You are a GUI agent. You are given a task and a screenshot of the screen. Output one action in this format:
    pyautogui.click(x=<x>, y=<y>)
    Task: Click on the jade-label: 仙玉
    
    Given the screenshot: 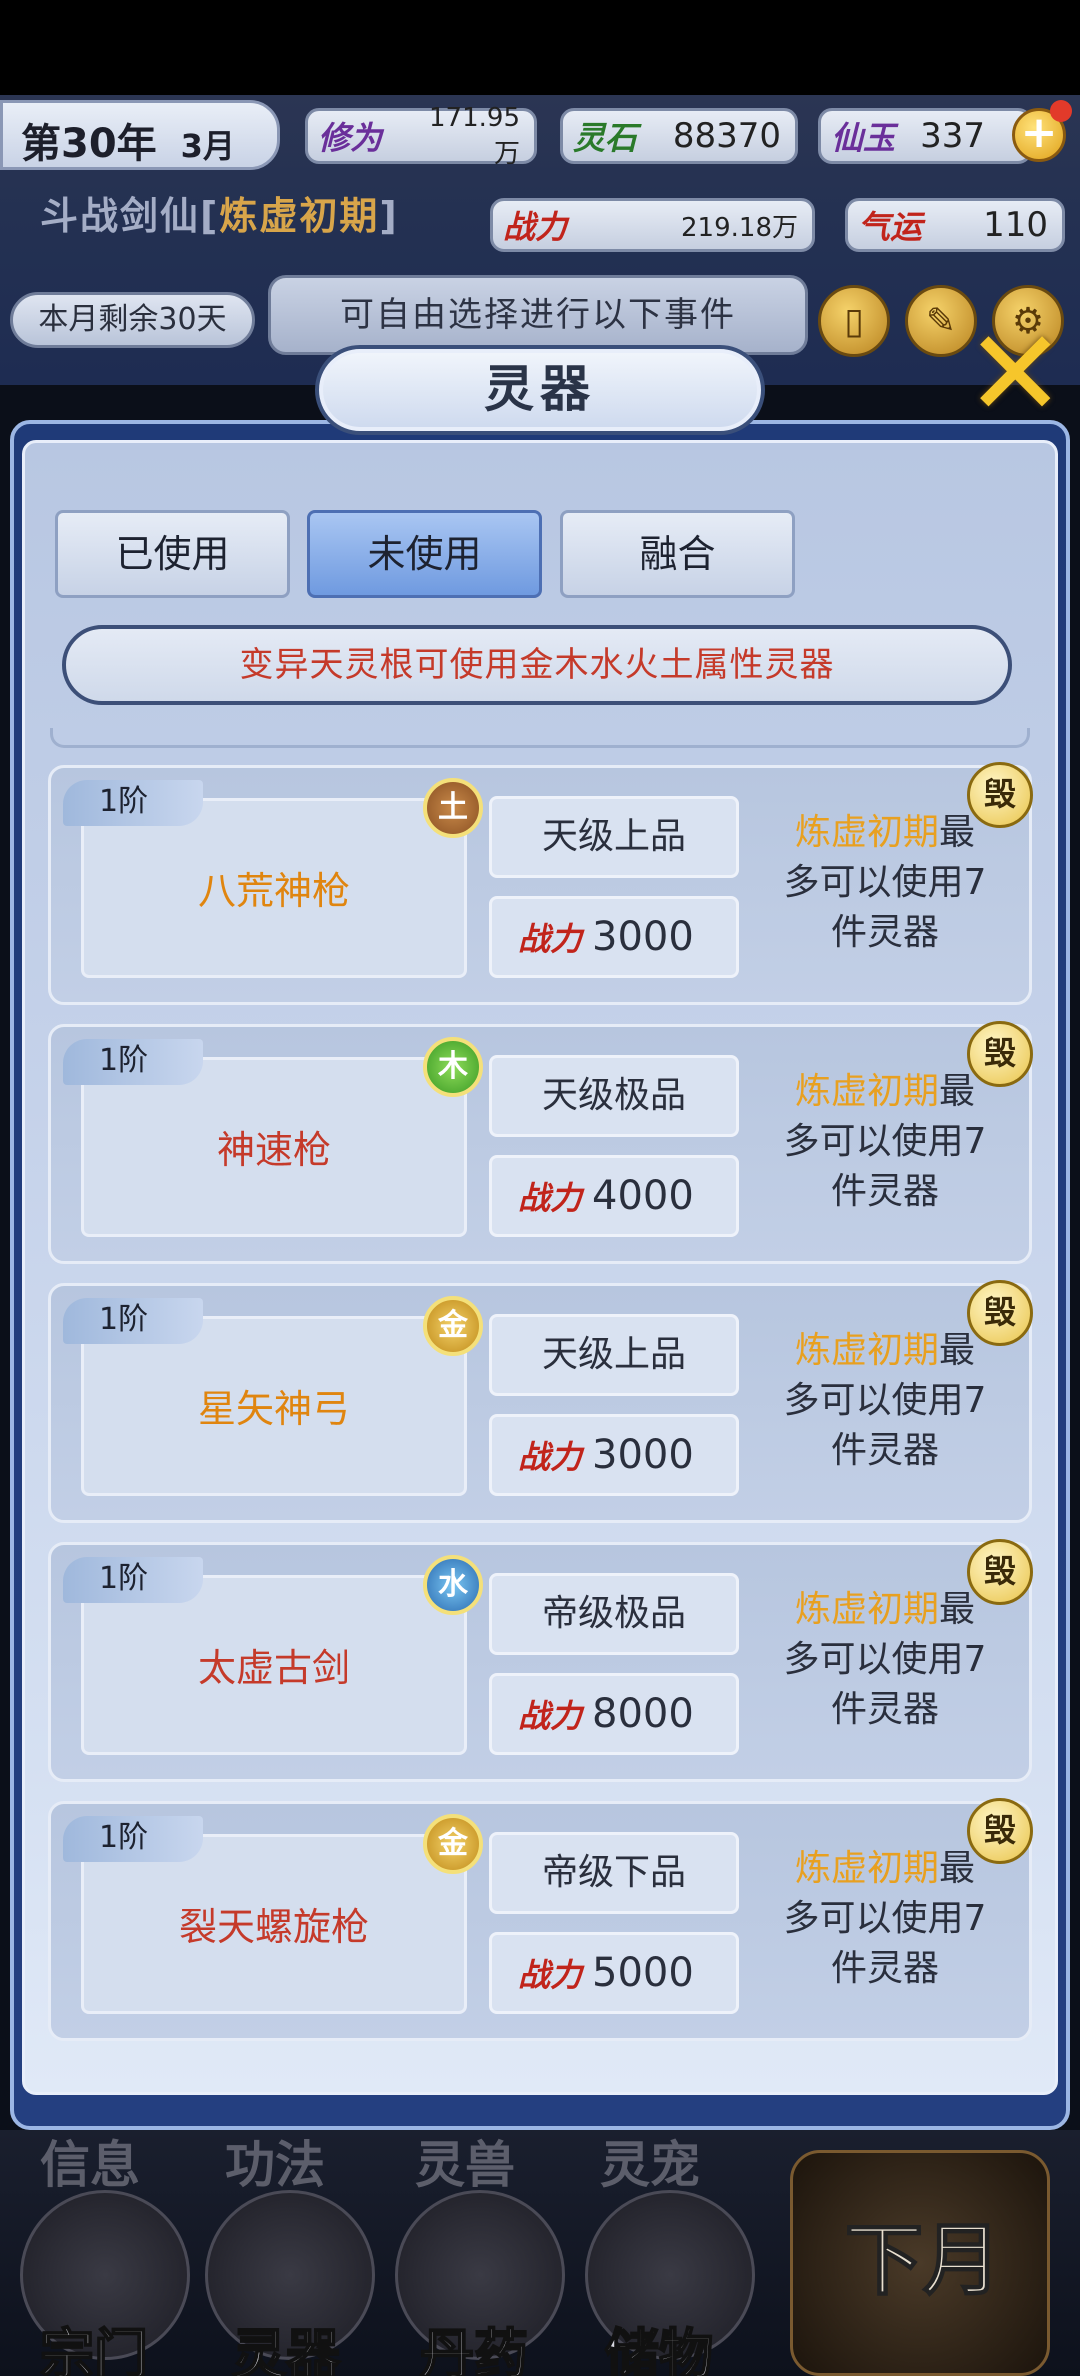 What is the action you would take?
    pyautogui.click(x=863, y=138)
    